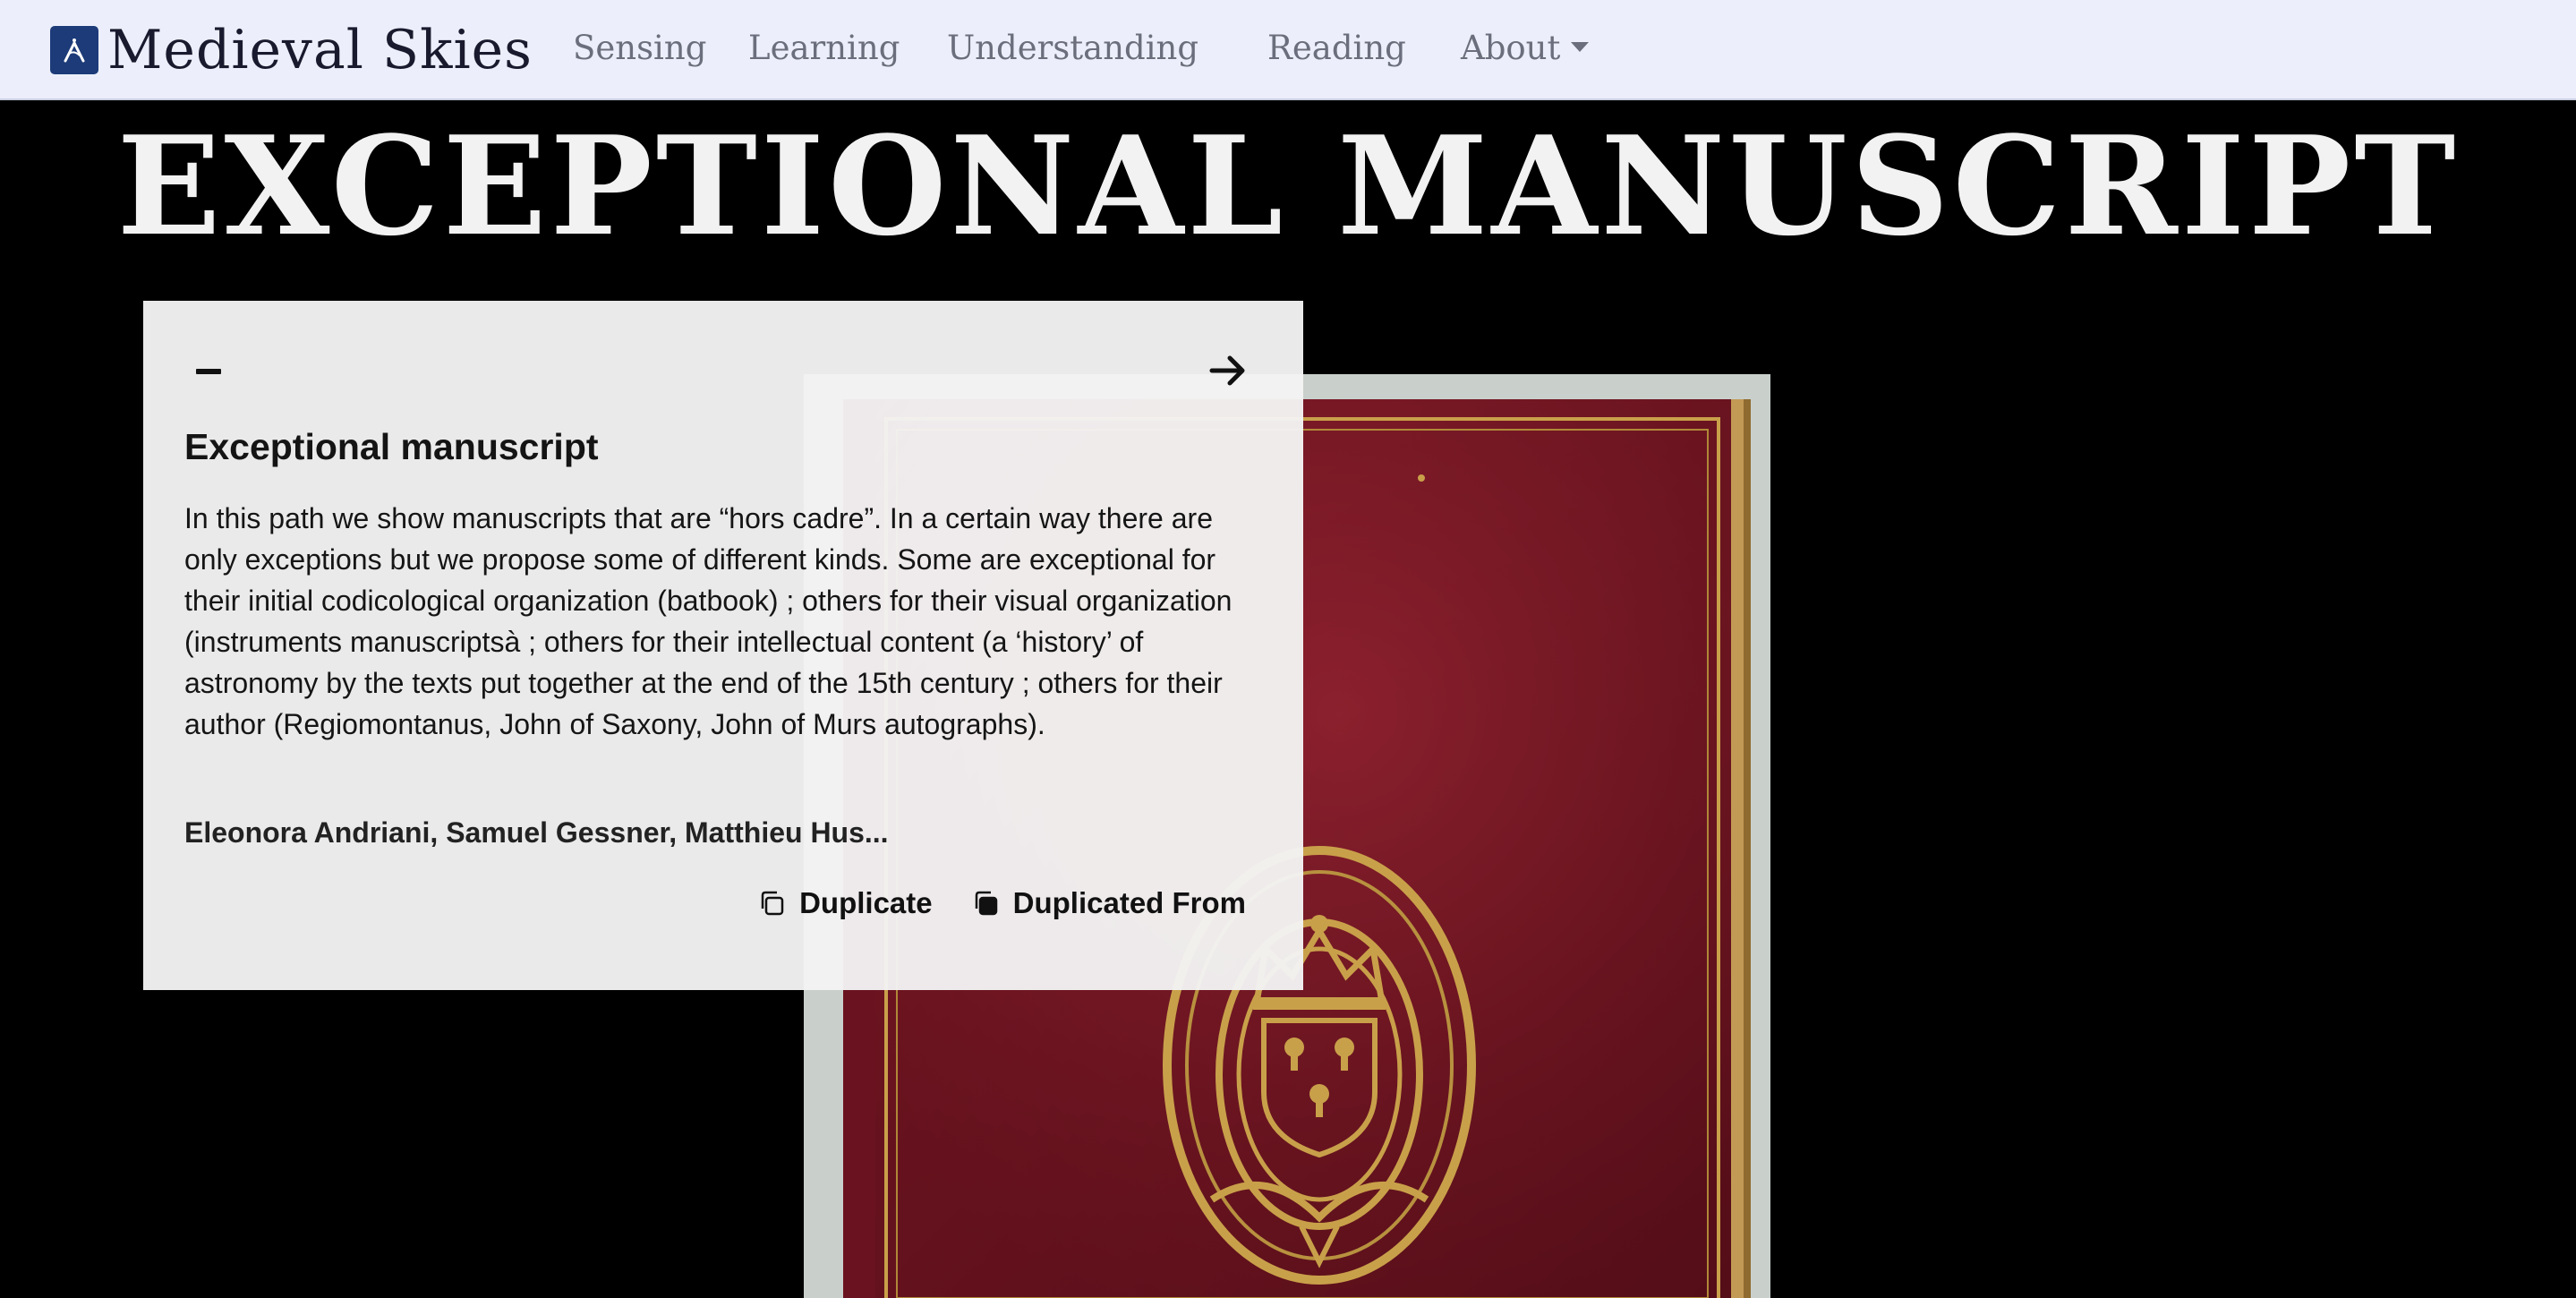 Image resolution: width=2576 pixels, height=1298 pixels. Describe the element at coordinates (639, 48) in the screenshot. I see `nav-link-sensing: Sensing` at that location.